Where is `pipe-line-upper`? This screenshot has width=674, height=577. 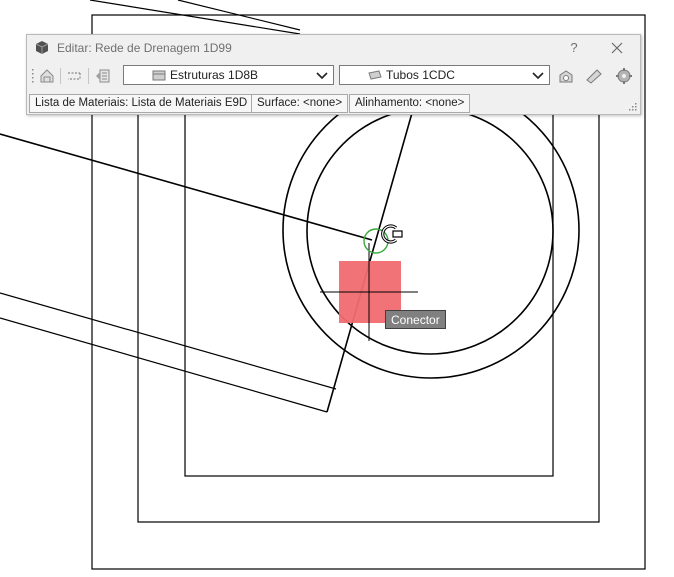
pipe-line-upper is located at coordinates (186, 187).